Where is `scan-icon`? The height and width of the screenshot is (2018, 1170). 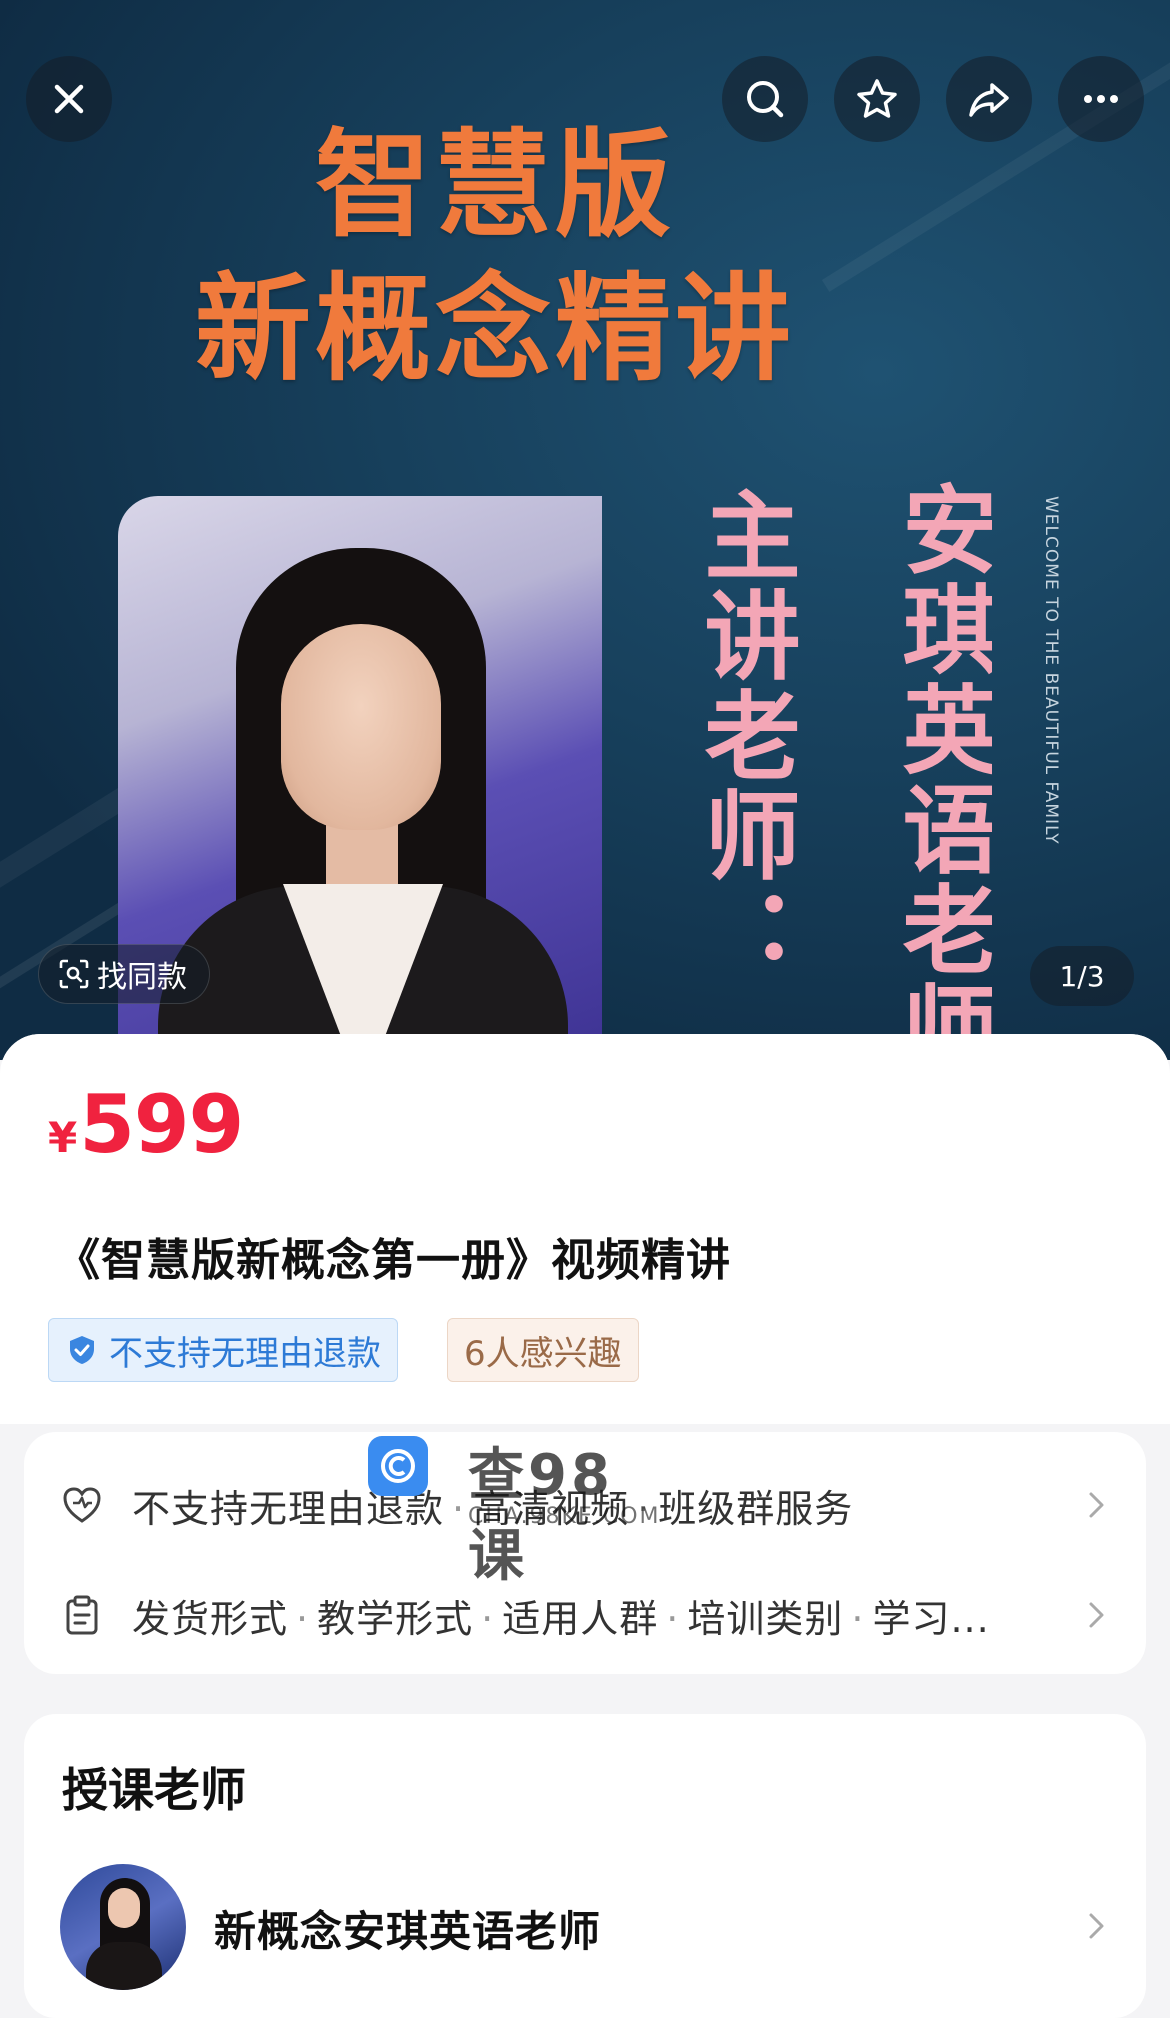
scan-icon is located at coordinates (74, 974).